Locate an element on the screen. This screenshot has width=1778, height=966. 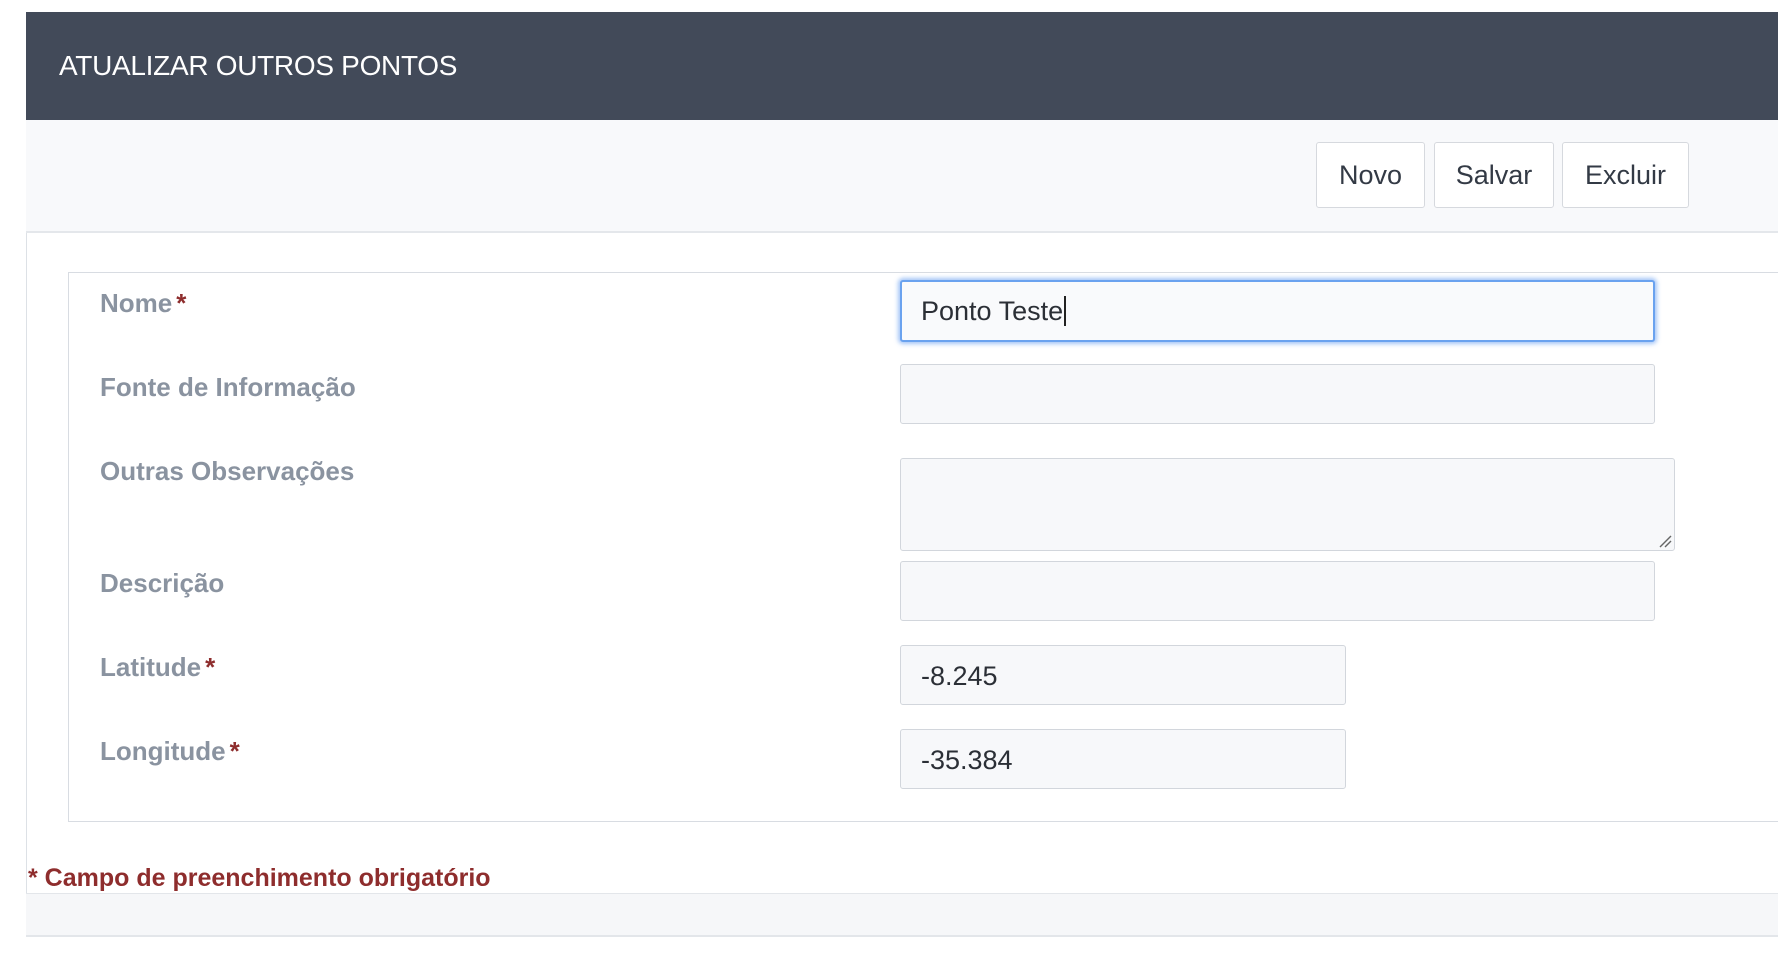
observacoes-label: Outras Observações is located at coordinates (227, 471).